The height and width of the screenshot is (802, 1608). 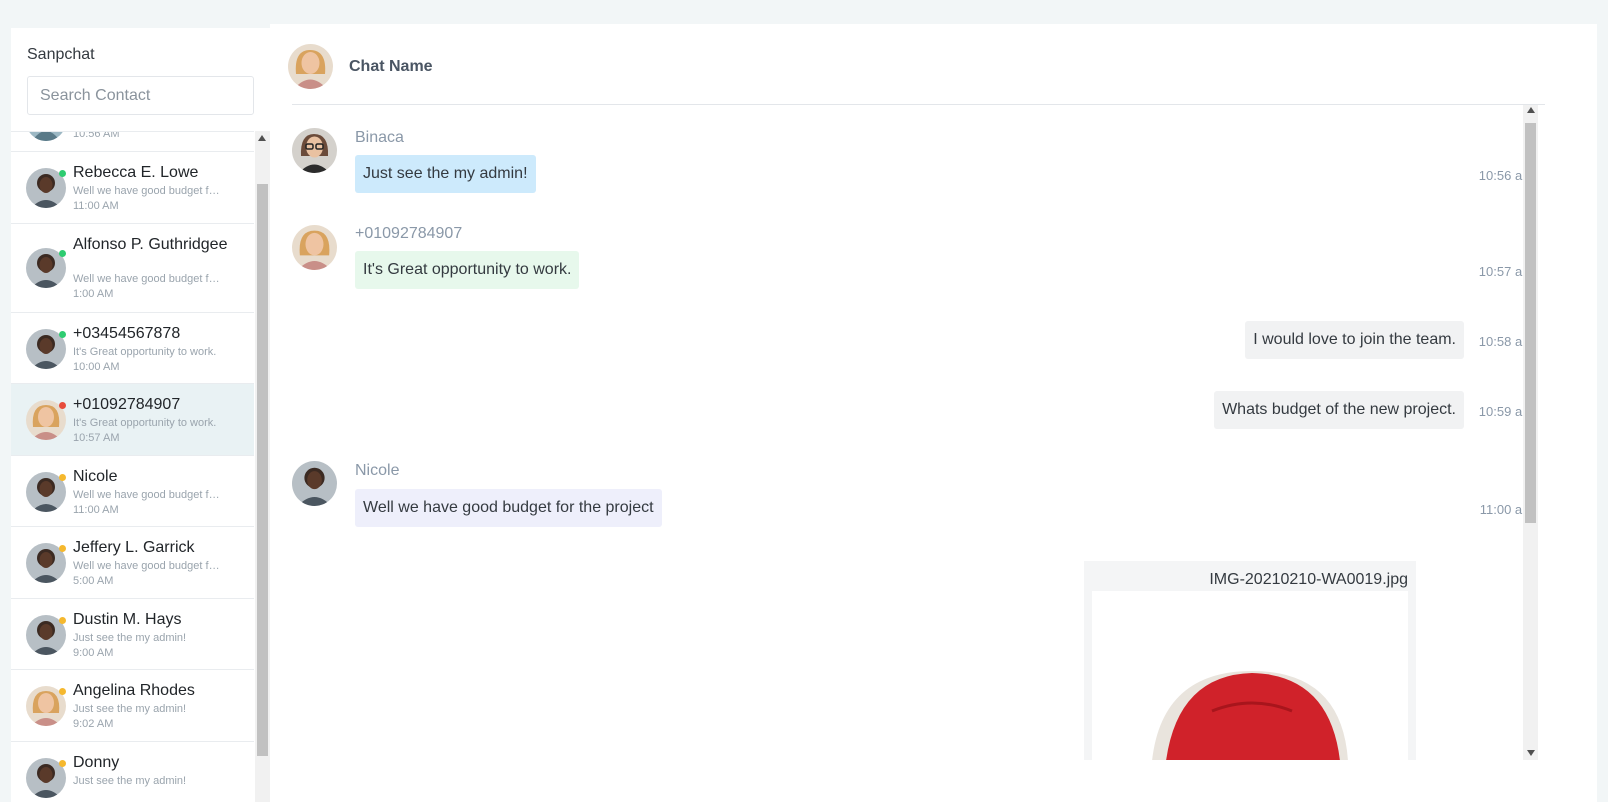 What do you see at coordinates (61, 54) in the screenshot?
I see `app-title: Sanpchat` at bounding box center [61, 54].